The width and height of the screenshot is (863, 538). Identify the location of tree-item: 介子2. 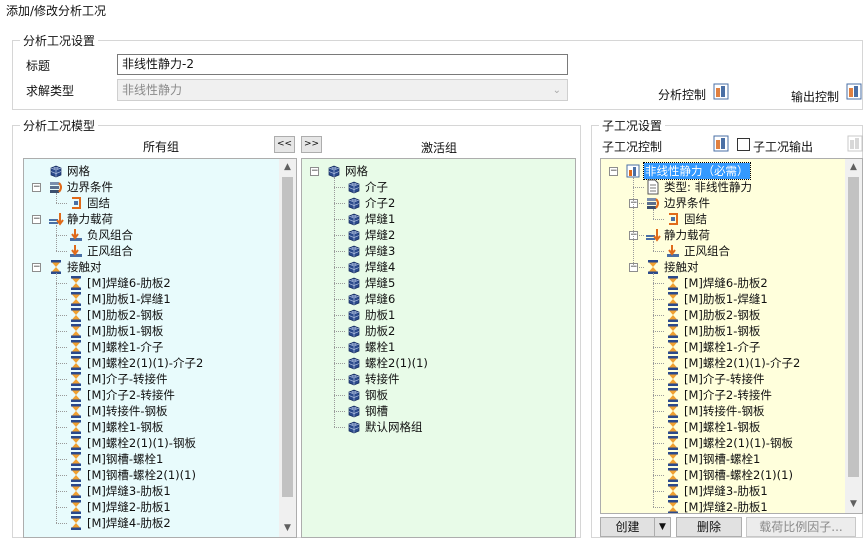
(370, 203).